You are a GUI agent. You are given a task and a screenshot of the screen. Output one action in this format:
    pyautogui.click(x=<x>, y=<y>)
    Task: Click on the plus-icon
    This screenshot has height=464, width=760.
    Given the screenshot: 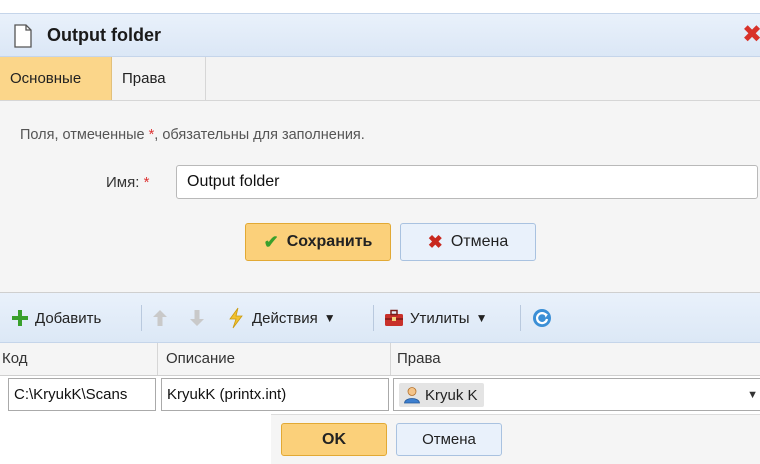 What is the action you would take?
    pyautogui.click(x=20, y=318)
    